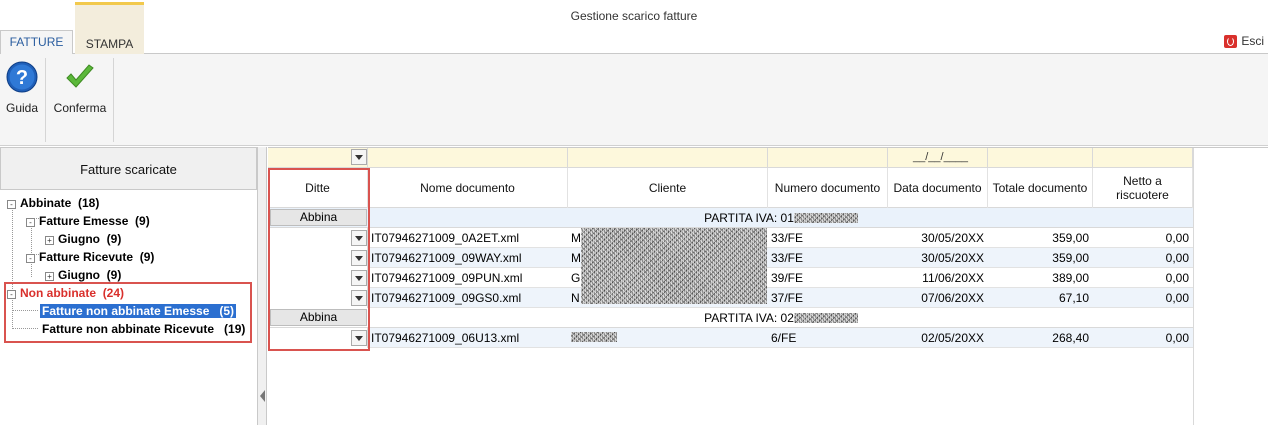 The image size is (1268, 425). Describe the element at coordinates (22, 108) in the screenshot. I see `guida-label: Guida` at that location.